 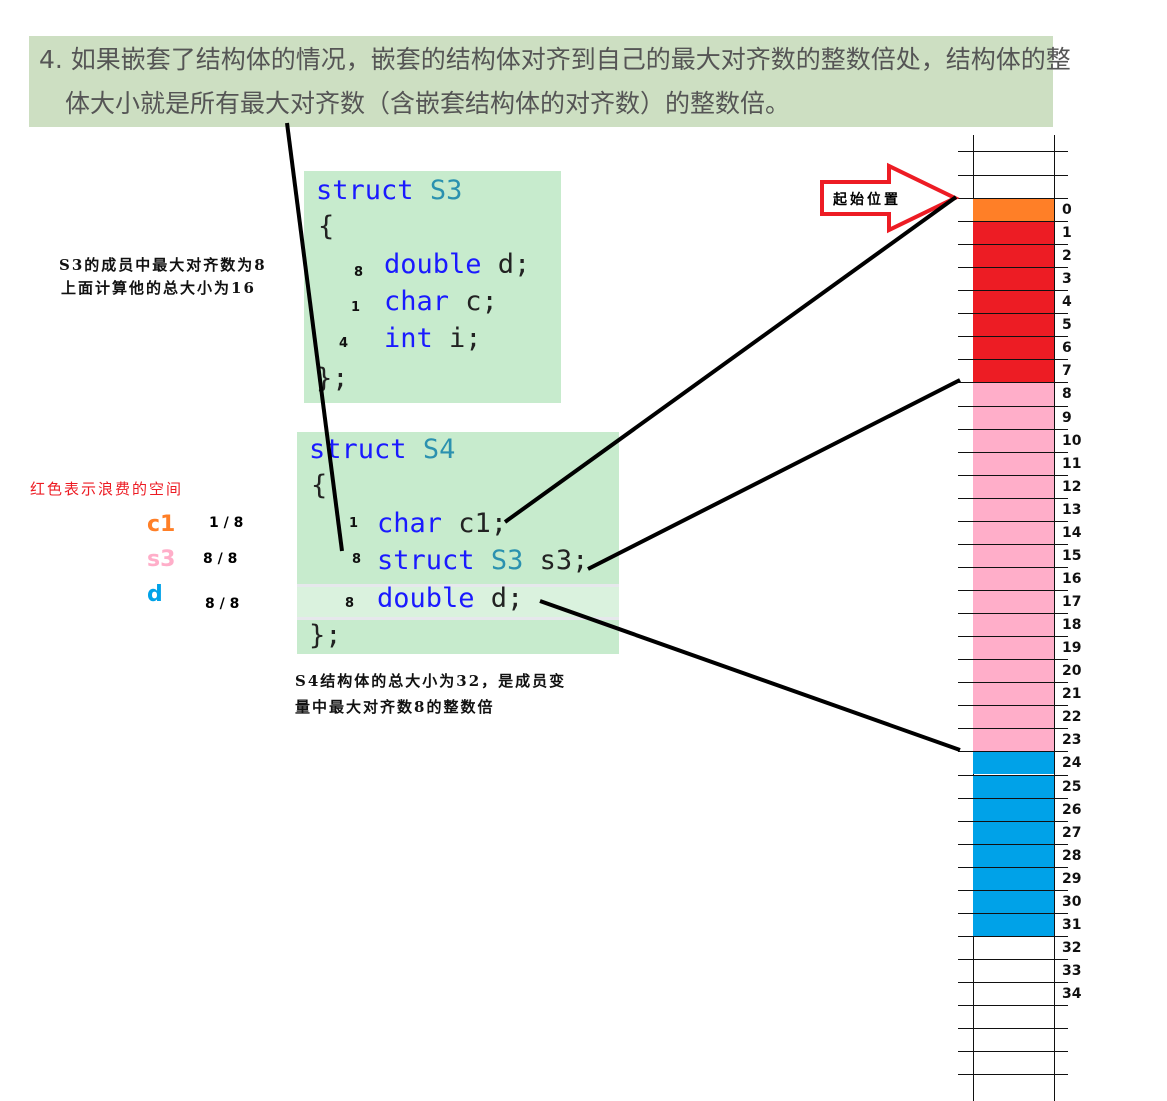 I want to click on connector-s3, so click(x=774, y=474).